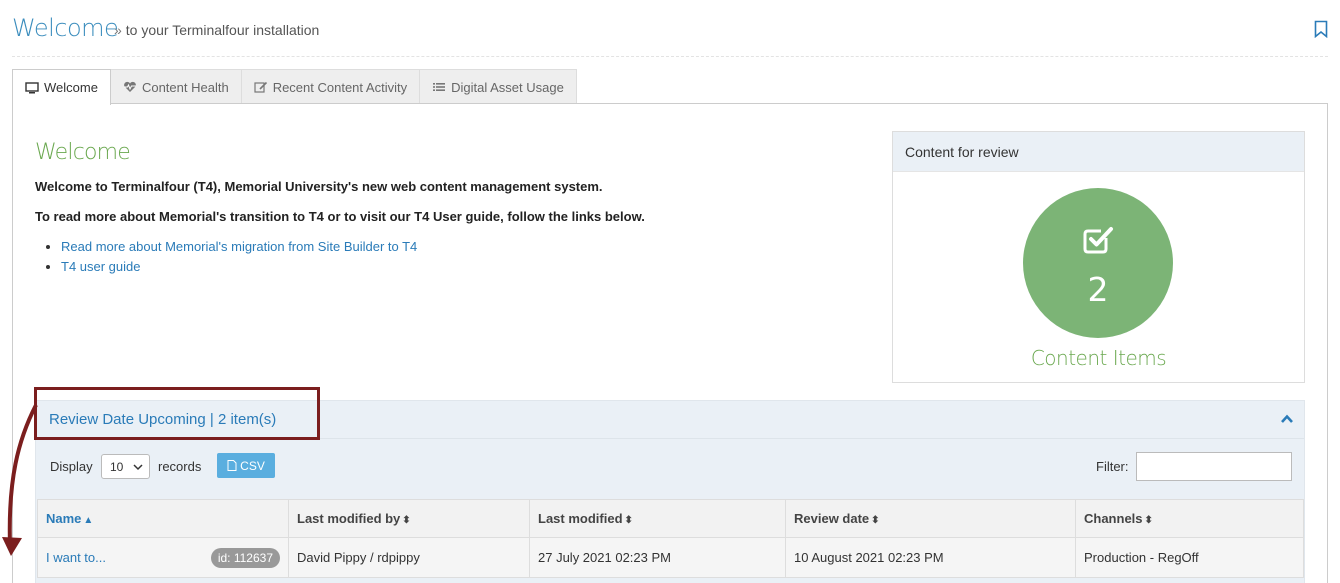 The image size is (1340, 583). I want to click on tab-label: Digital Asset Usage, so click(507, 87).